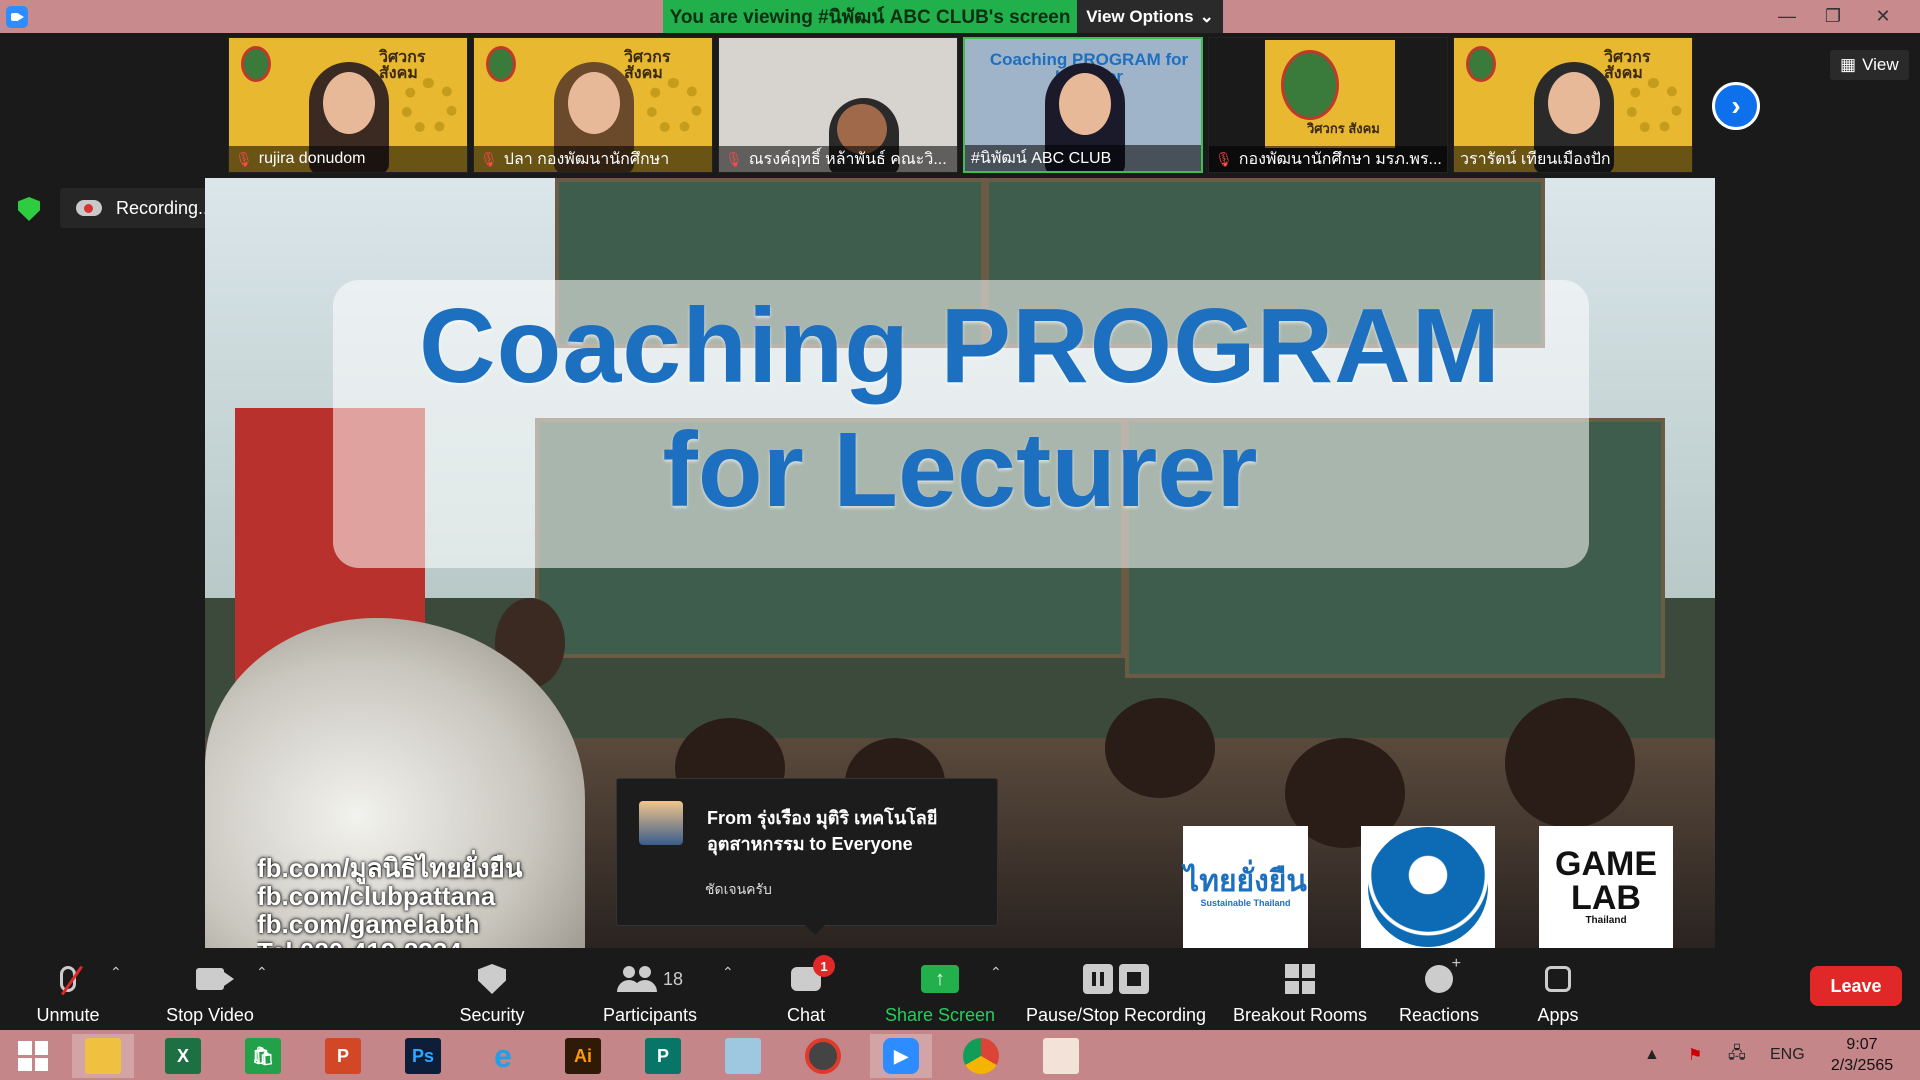  I want to click on taskbar-app-ie: e, so click(503, 1056).